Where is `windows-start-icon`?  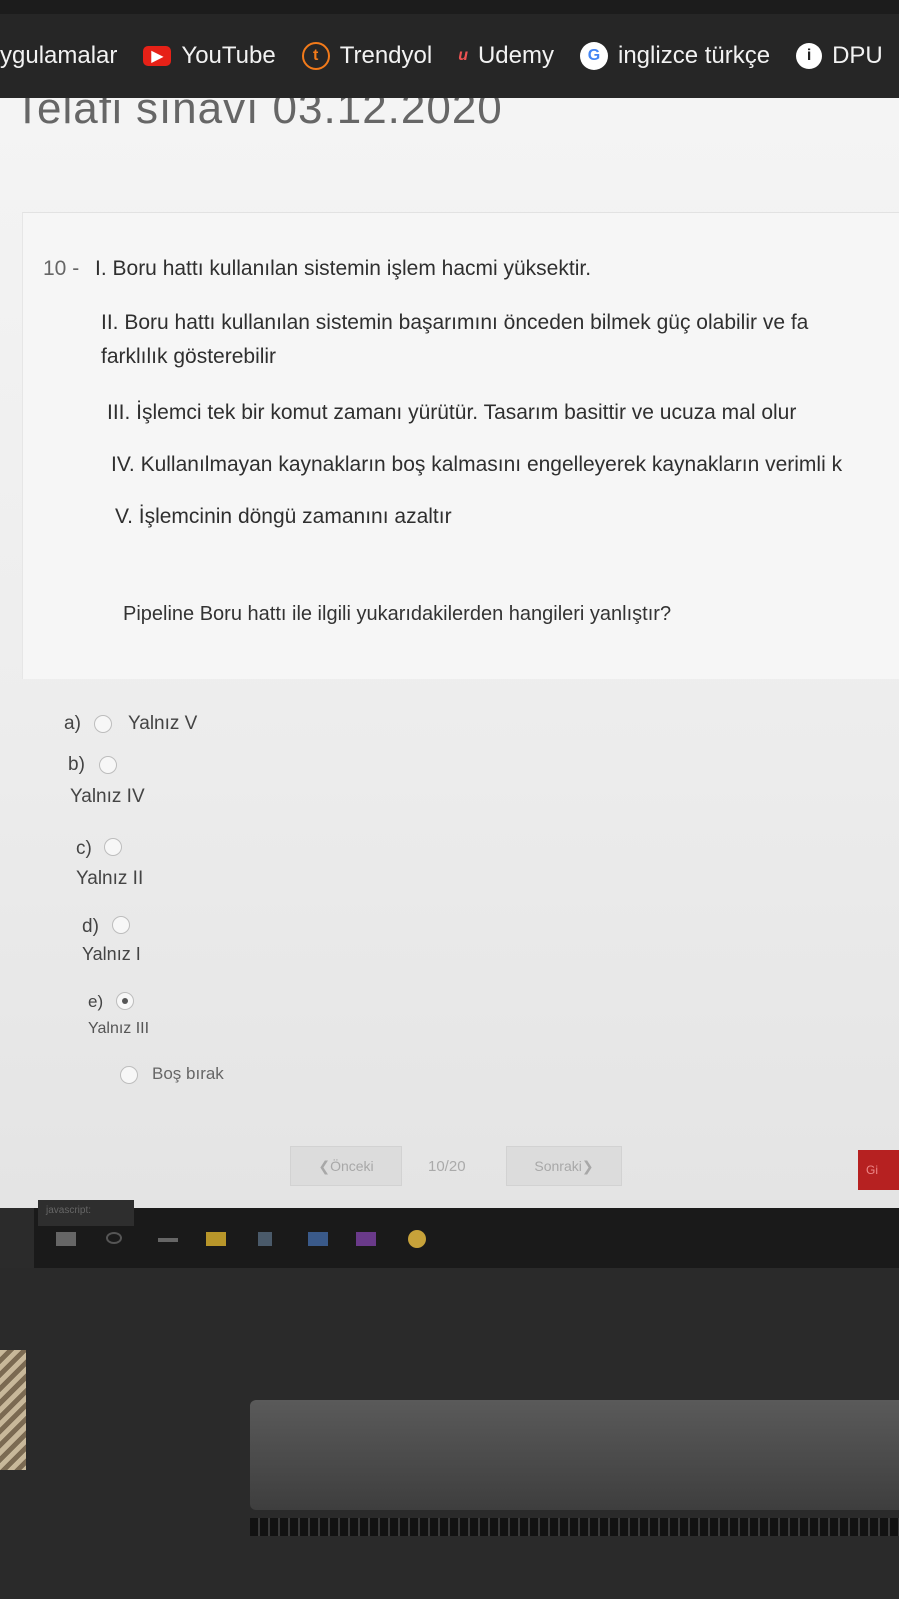 windows-start-icon is located at coordinates (66, 1239).